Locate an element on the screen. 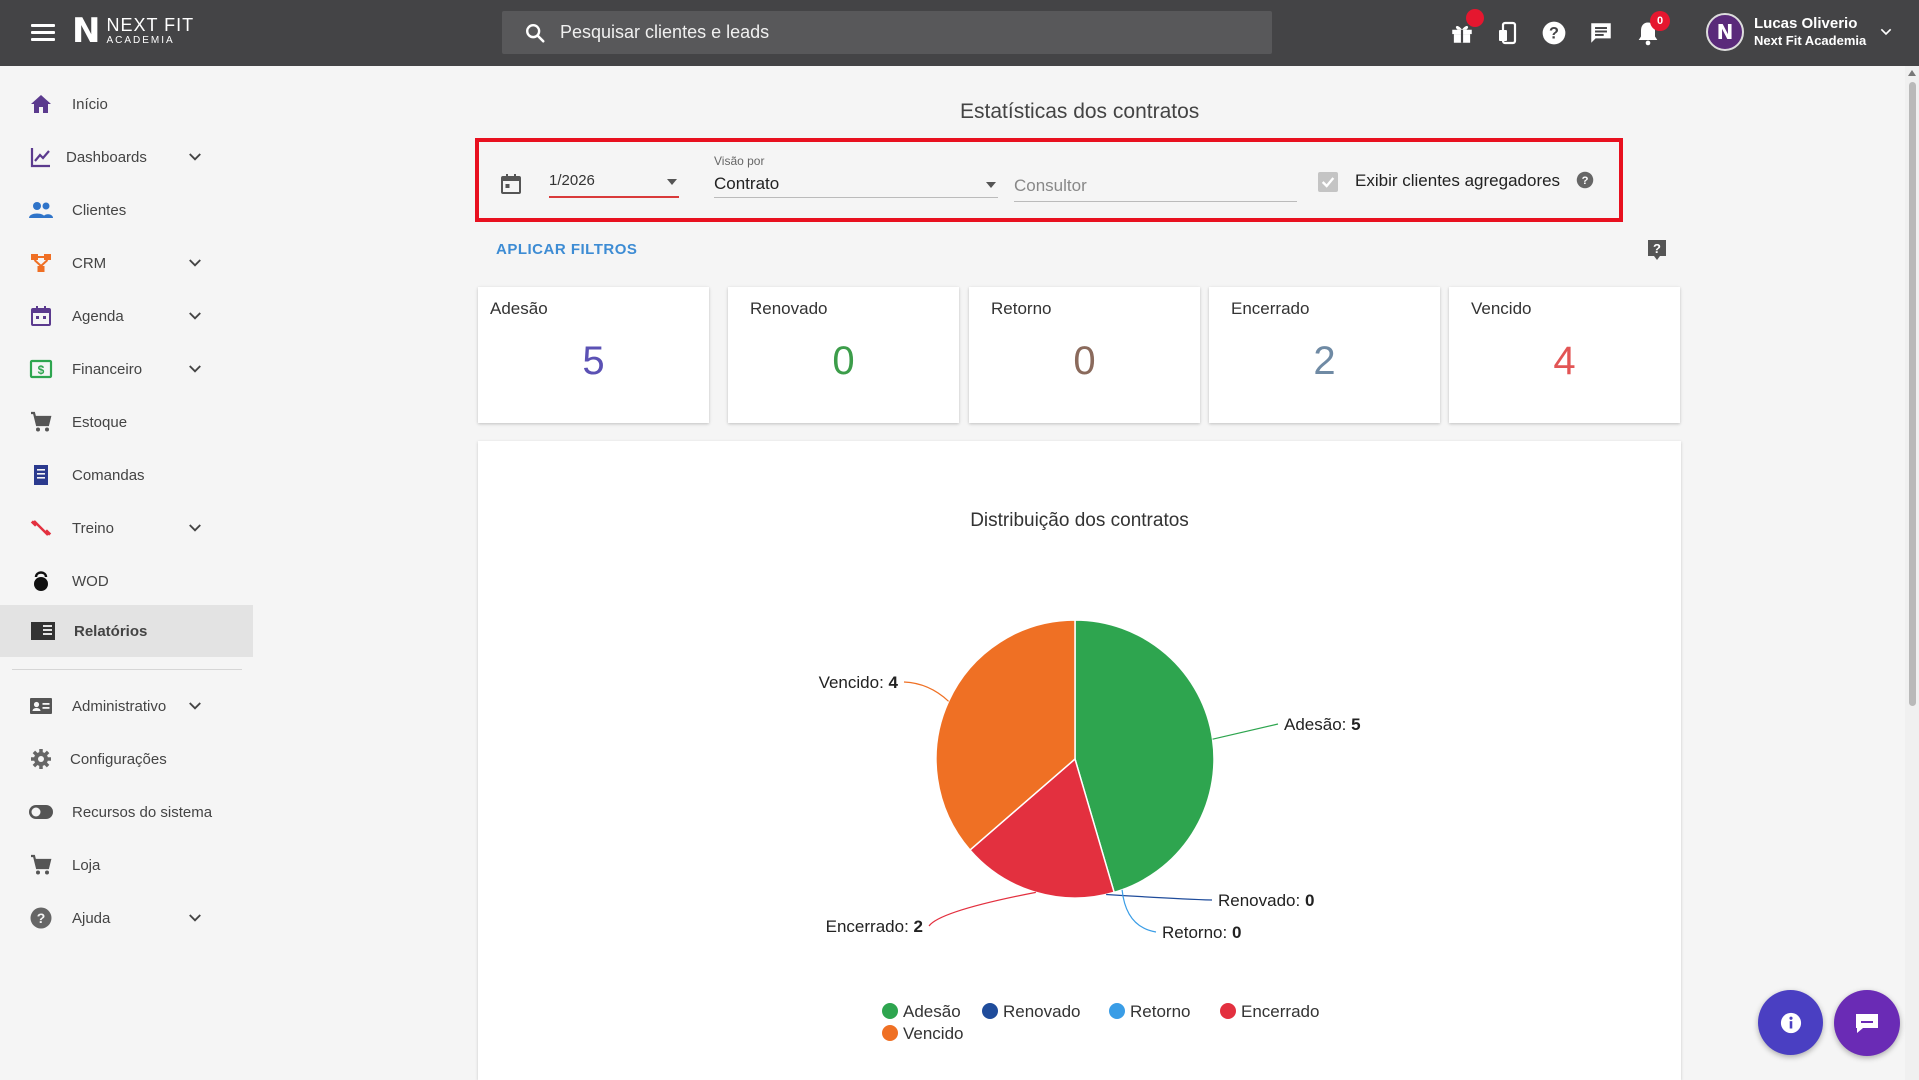 The height and width of the screenshot is (1080, 1919). chart-line-icon is located at coordinates (41, 157).